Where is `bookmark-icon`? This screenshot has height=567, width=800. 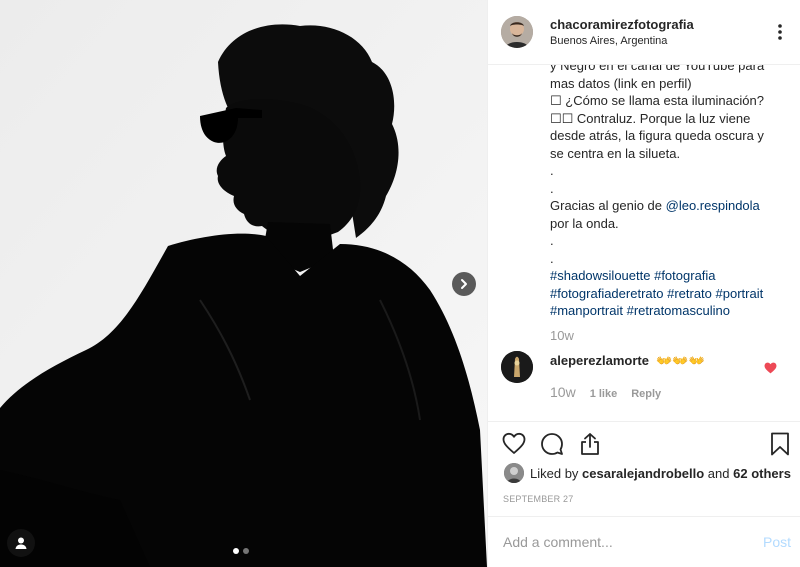 bookmark-icon is located at coordinates (780, 444).